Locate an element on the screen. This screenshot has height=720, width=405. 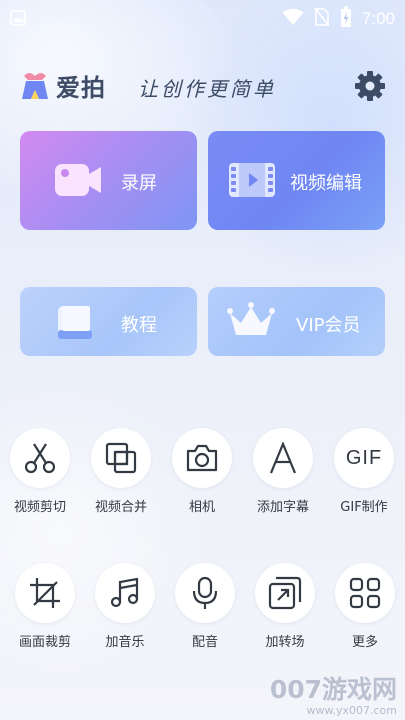
tool-add-music: 加音乐 is located at coordinates (125, 618).